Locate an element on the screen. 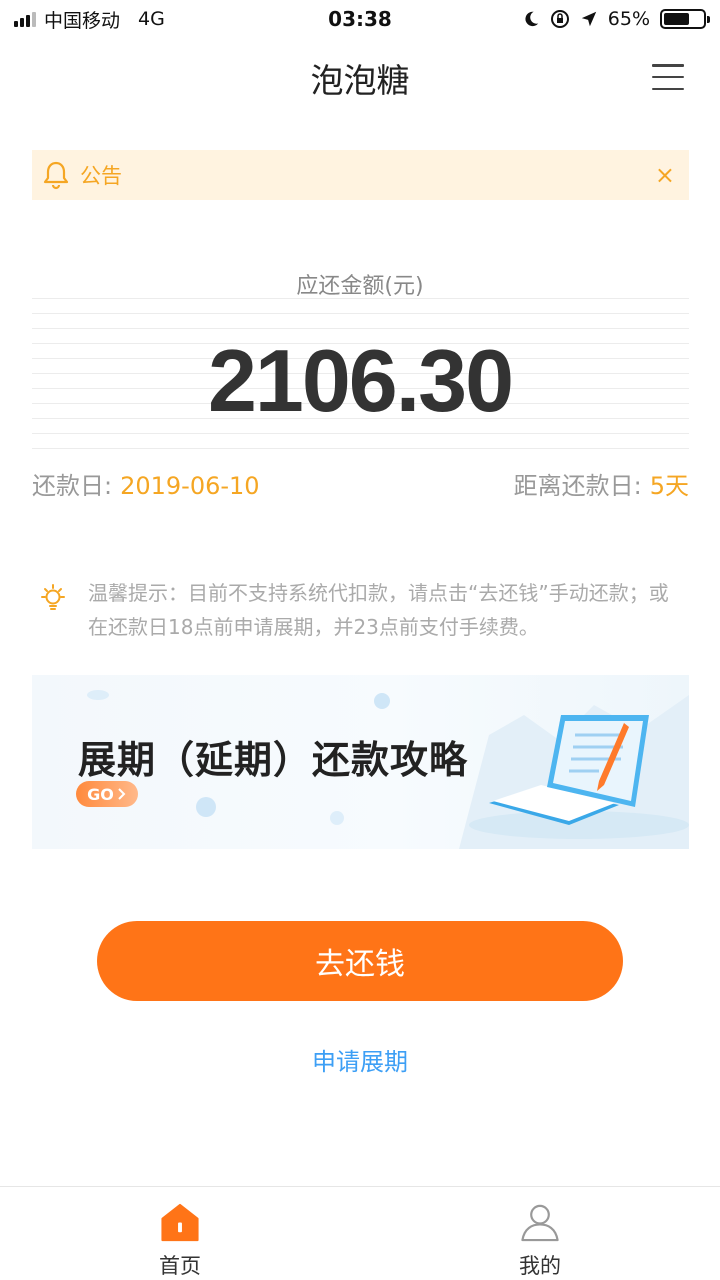  nav-bar: 泡泡糖 is located at coordinates (360, 78).